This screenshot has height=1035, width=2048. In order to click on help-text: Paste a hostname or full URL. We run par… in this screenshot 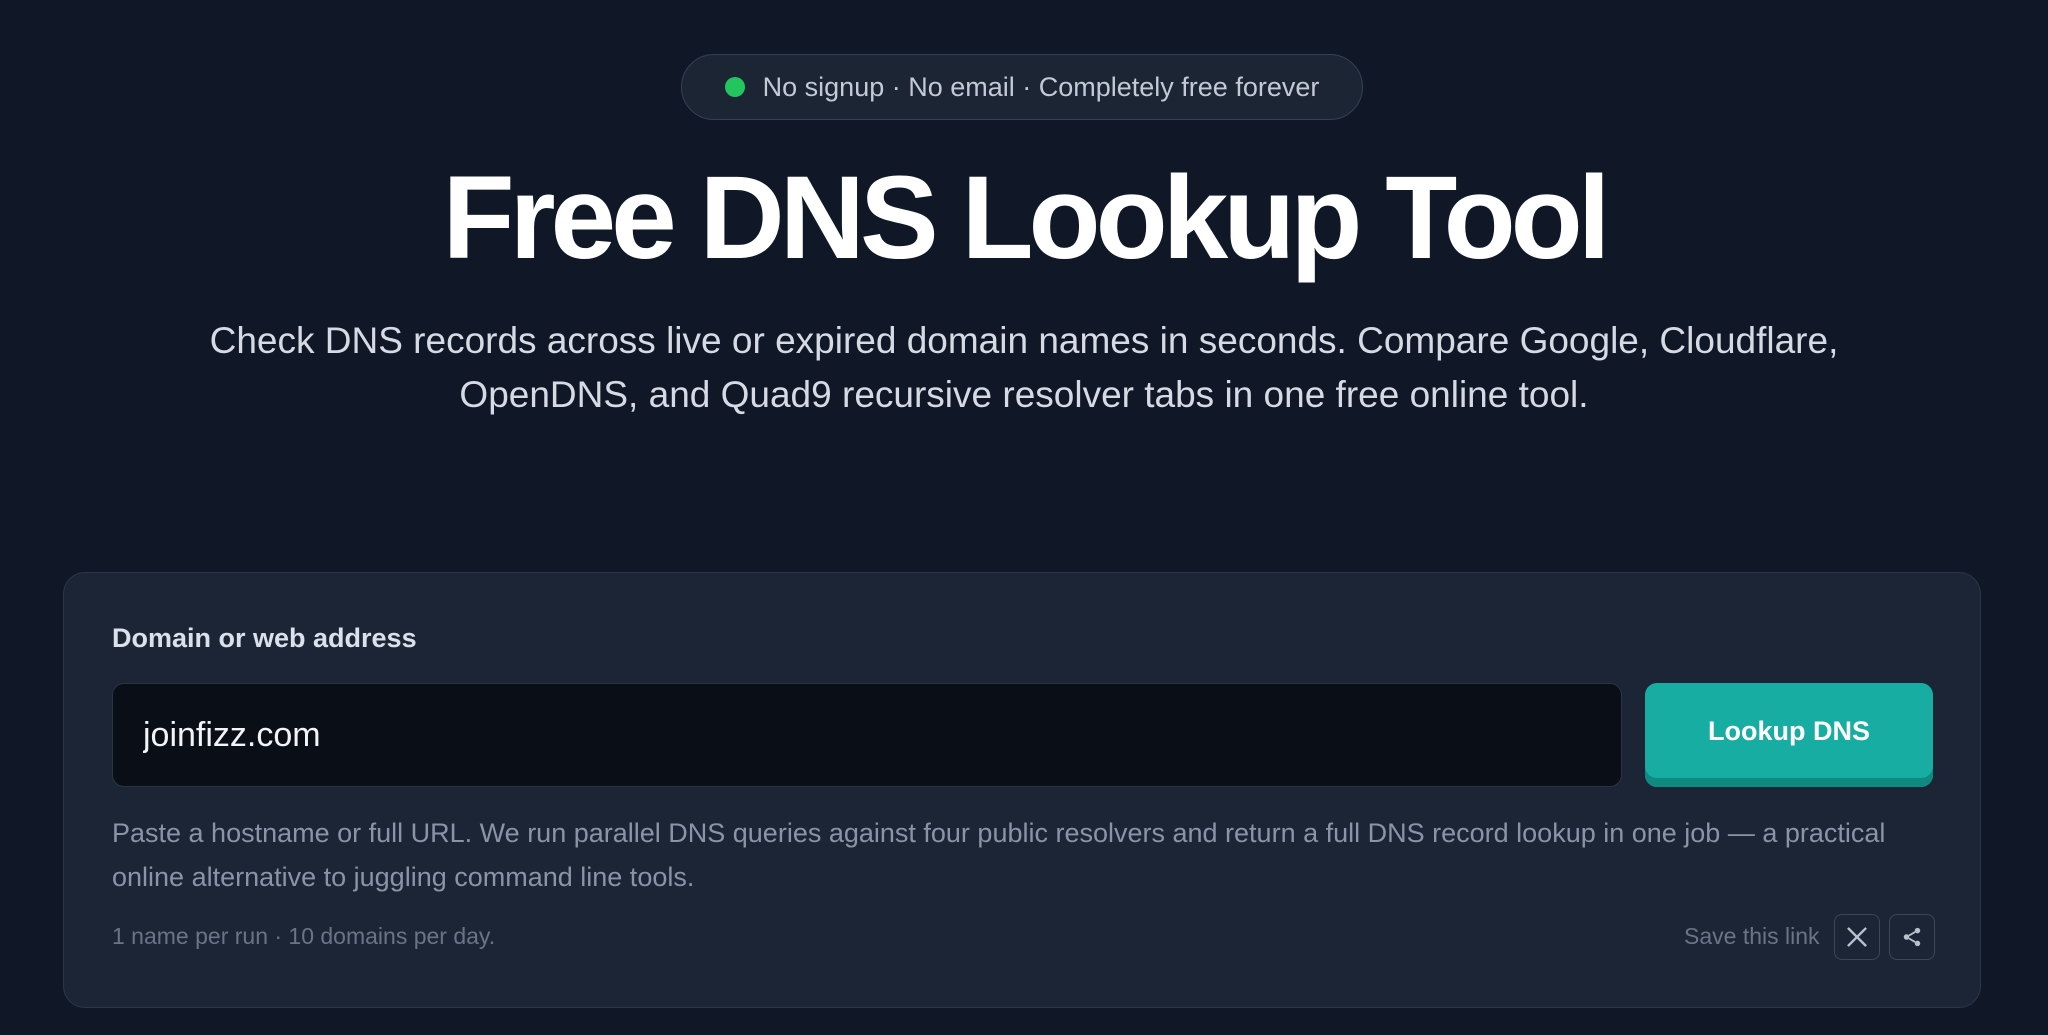, I will do `click(999, 855)`.